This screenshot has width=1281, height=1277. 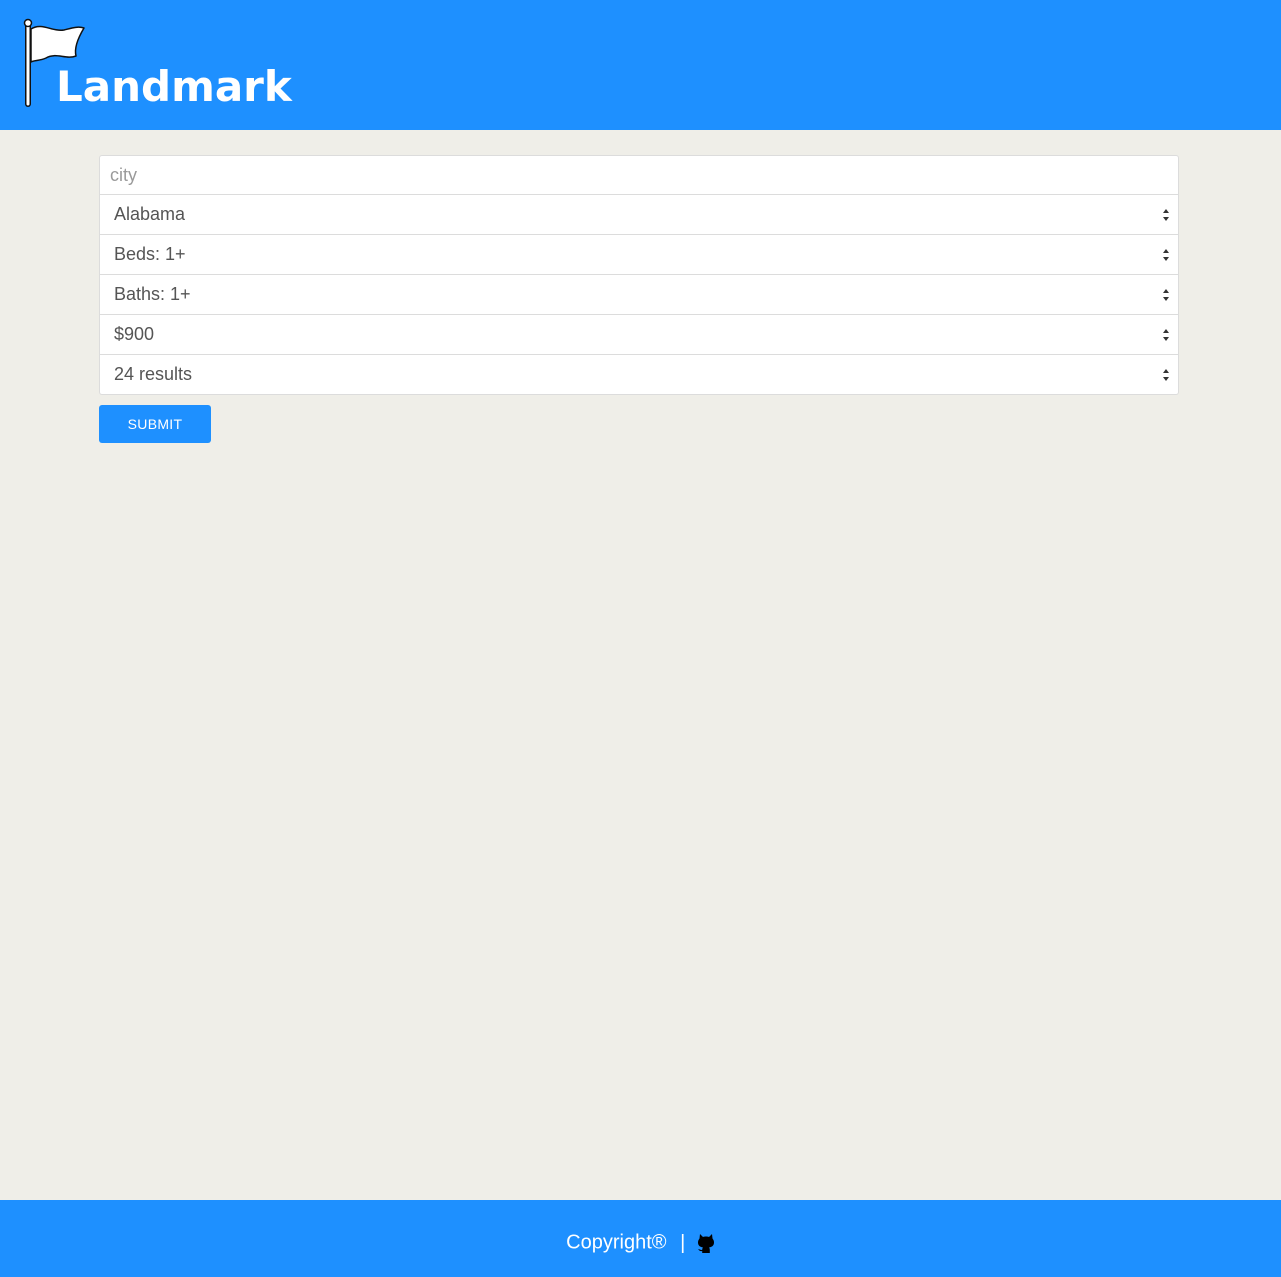 What do you see at coordinates (150, 254) in the screenshot?
I see `beds-select-value: Beds: 1+` at bounding box center [150, 254].